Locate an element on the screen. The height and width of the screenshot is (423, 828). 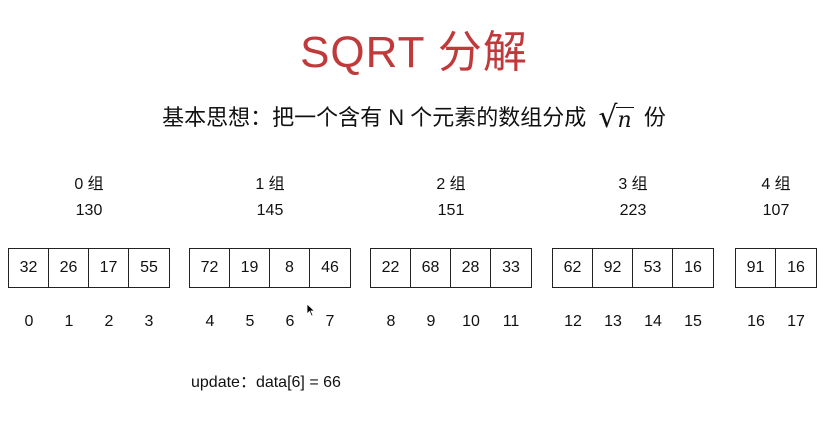
group-array-box: 62 92 53 16 is located at coordinates (633, 268).